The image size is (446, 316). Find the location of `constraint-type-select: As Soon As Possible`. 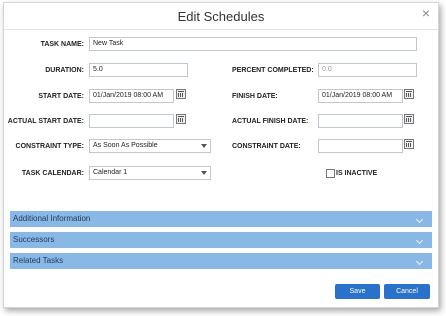

constraint-type-select: As Soon As Possible is located at coordinates (150, 146).